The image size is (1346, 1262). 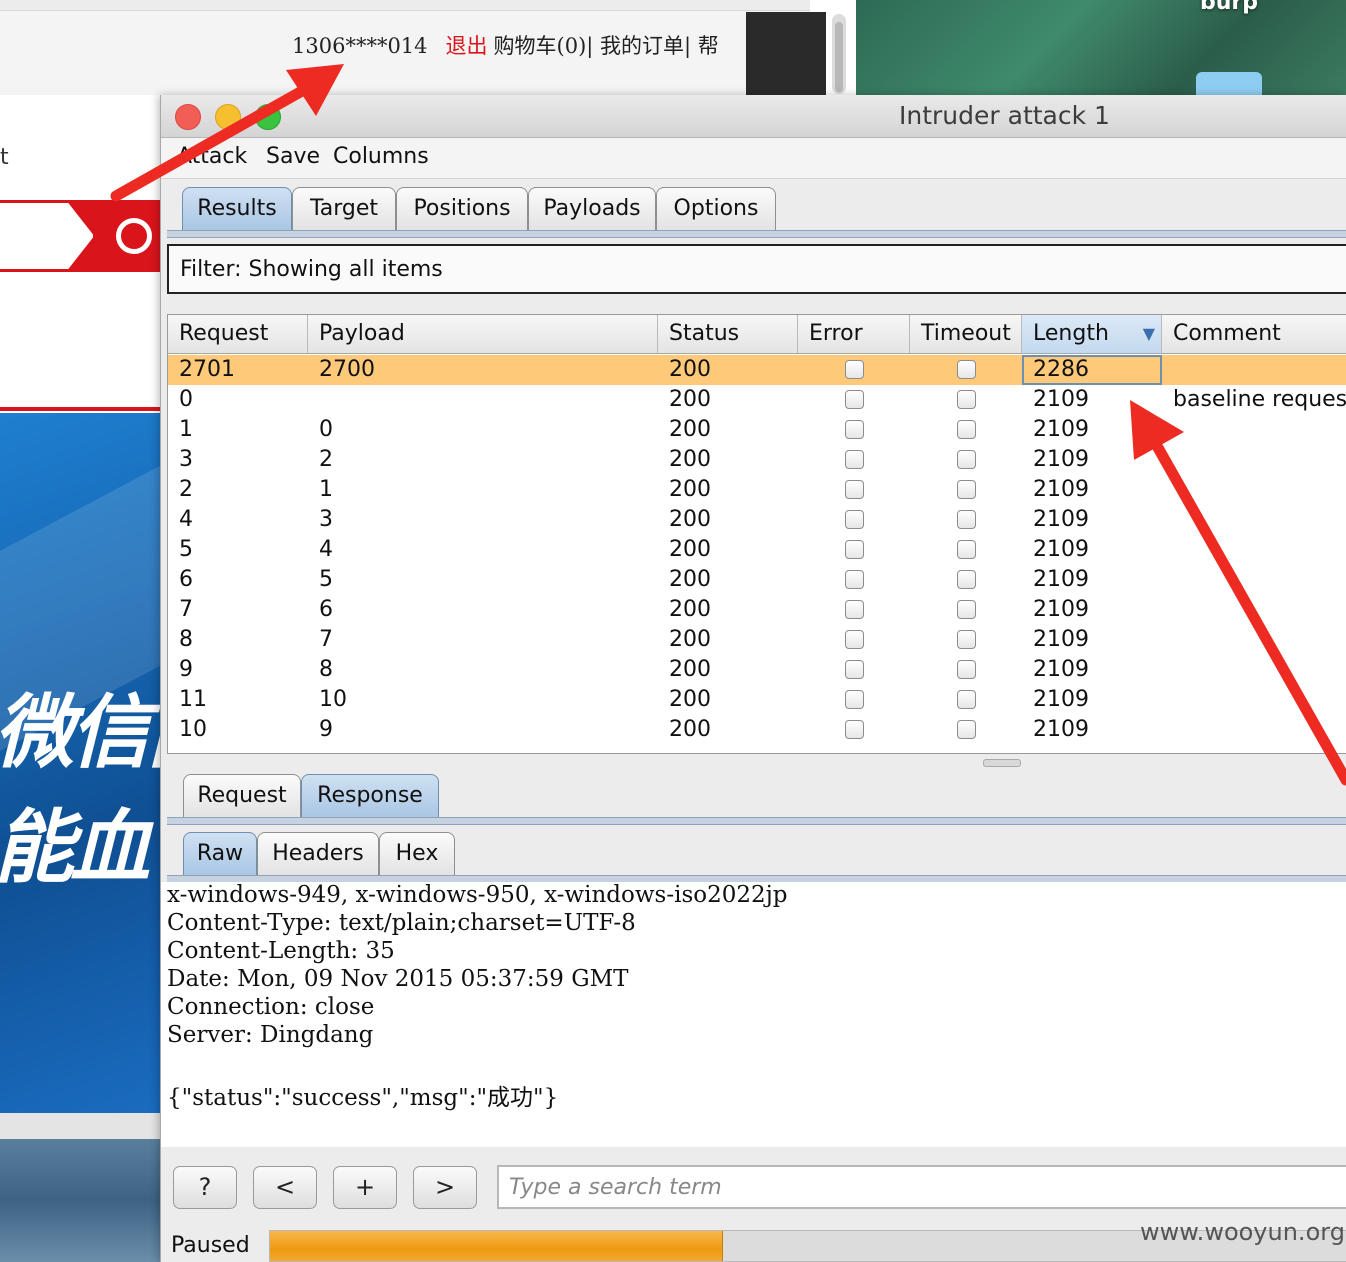 What do you see at coordinates (757, 580) in the screenshot?
I see `table-row: 6 5 200 2109` at bounding box center [757, 580].